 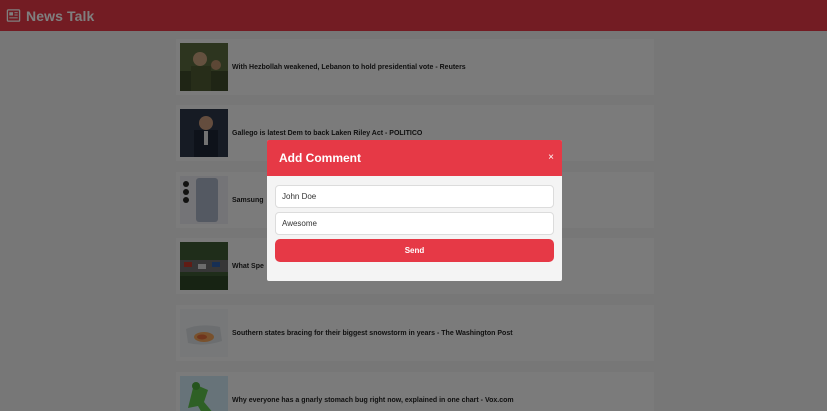 What do you see at coordinates (414, 223) in the screenshot?
I see `comment-input: Awesome` at bounding box center [414, 223].